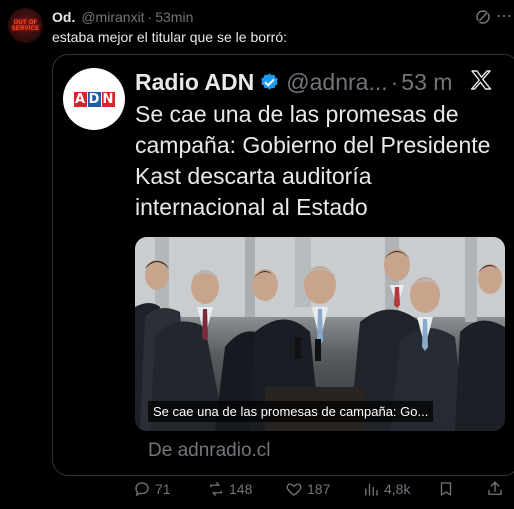 This screenshot has width=514, height=509. What do you see at coordinates (163, 489) in the screenshot?
I see `reply-count: 71` at bounding box center [163, 489].